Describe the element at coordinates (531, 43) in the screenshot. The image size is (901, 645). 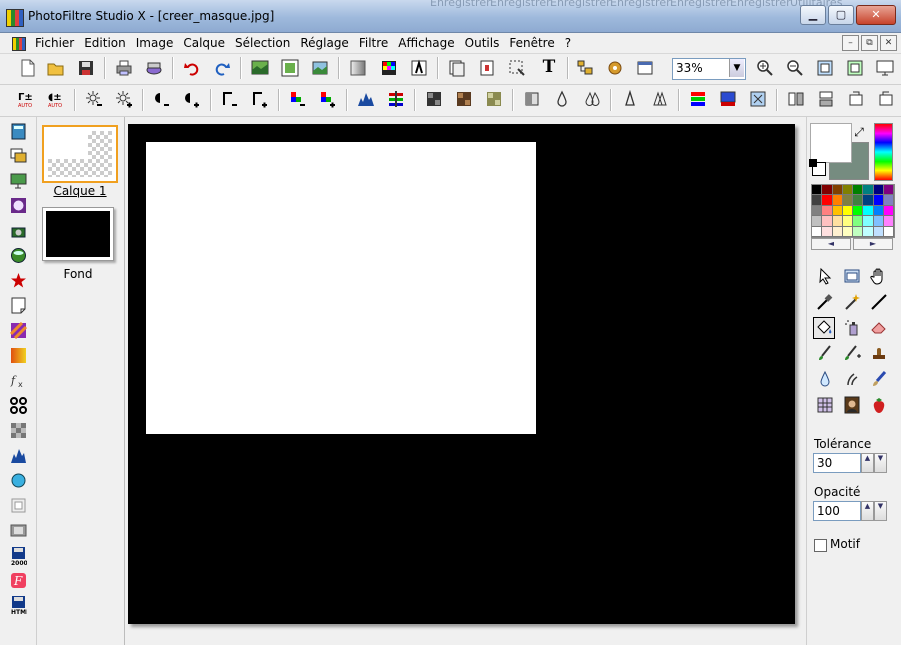
I see `menu-fenetre: Fenêtre` at that location.